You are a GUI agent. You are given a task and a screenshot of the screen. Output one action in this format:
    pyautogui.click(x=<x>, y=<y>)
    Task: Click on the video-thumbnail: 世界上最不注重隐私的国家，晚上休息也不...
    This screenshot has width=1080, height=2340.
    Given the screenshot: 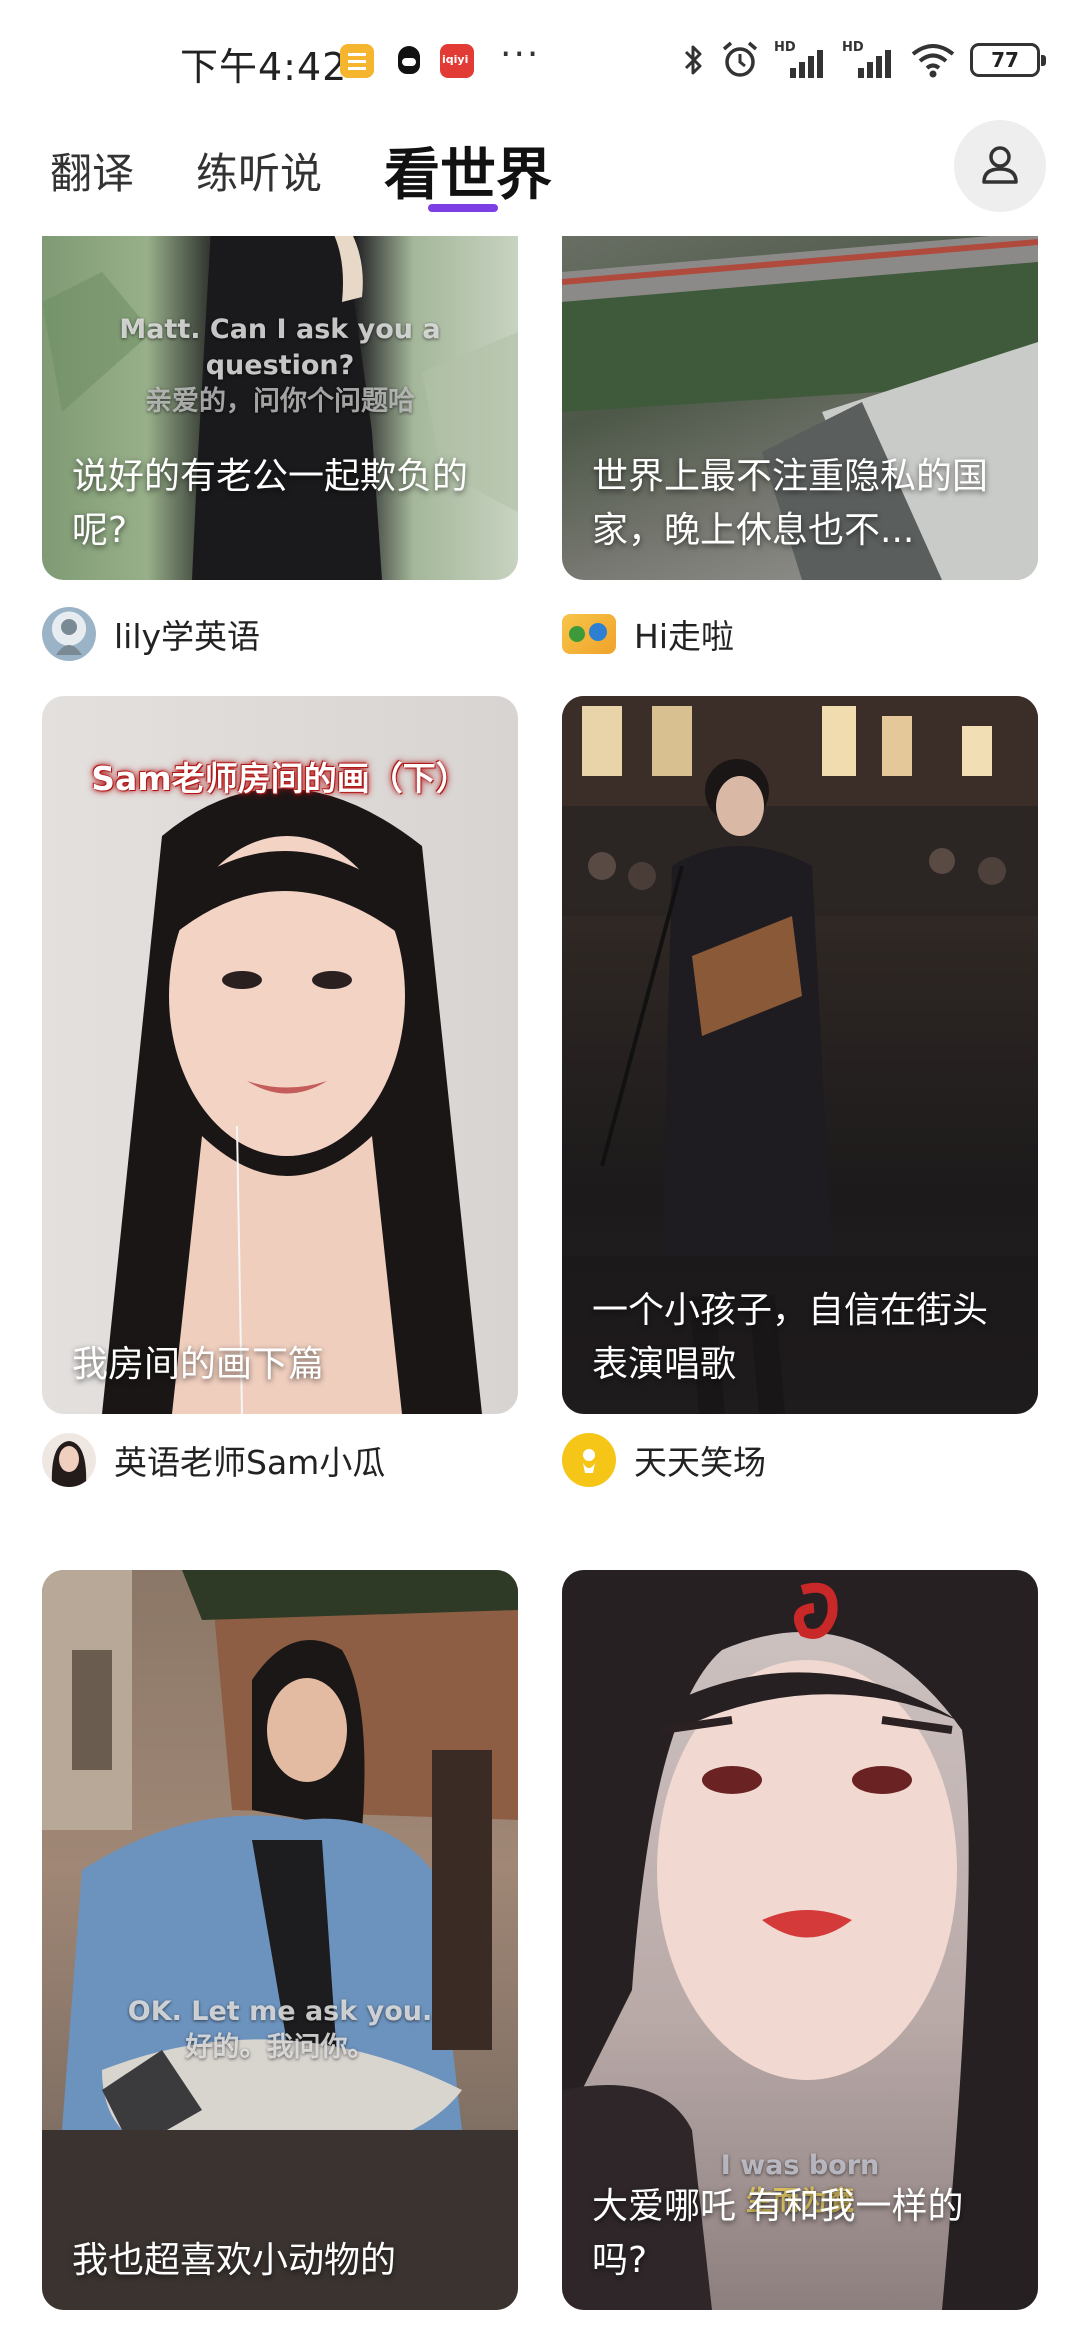 What is the action you would take?
    pyautogui.click(x=800, y=408)
    